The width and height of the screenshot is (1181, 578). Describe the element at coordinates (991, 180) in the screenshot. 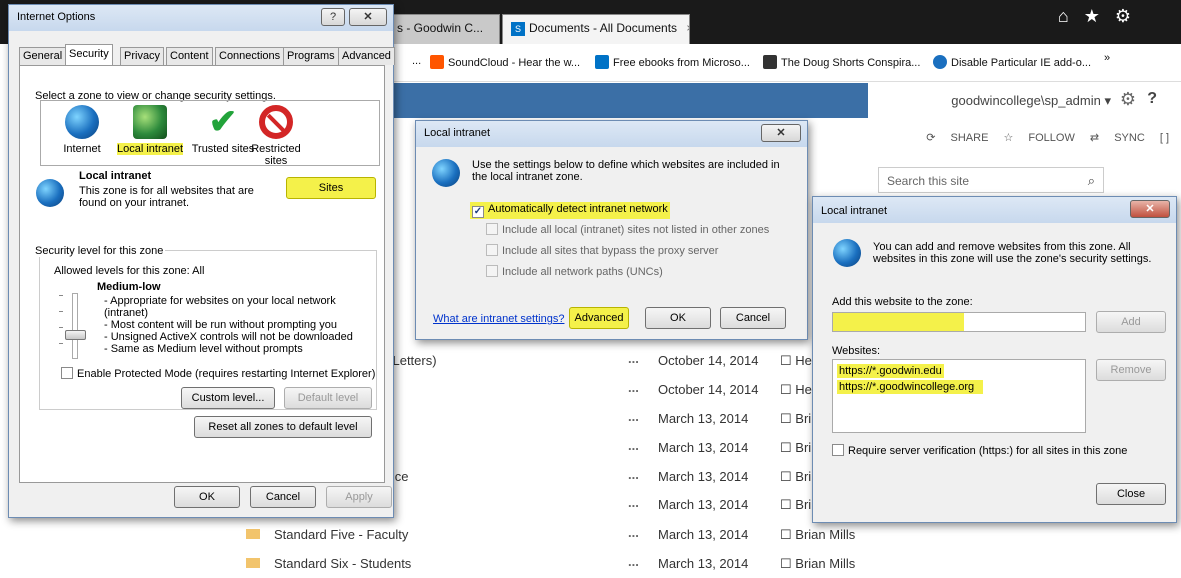

I see `search-box: Search this site ⌕` at that location.